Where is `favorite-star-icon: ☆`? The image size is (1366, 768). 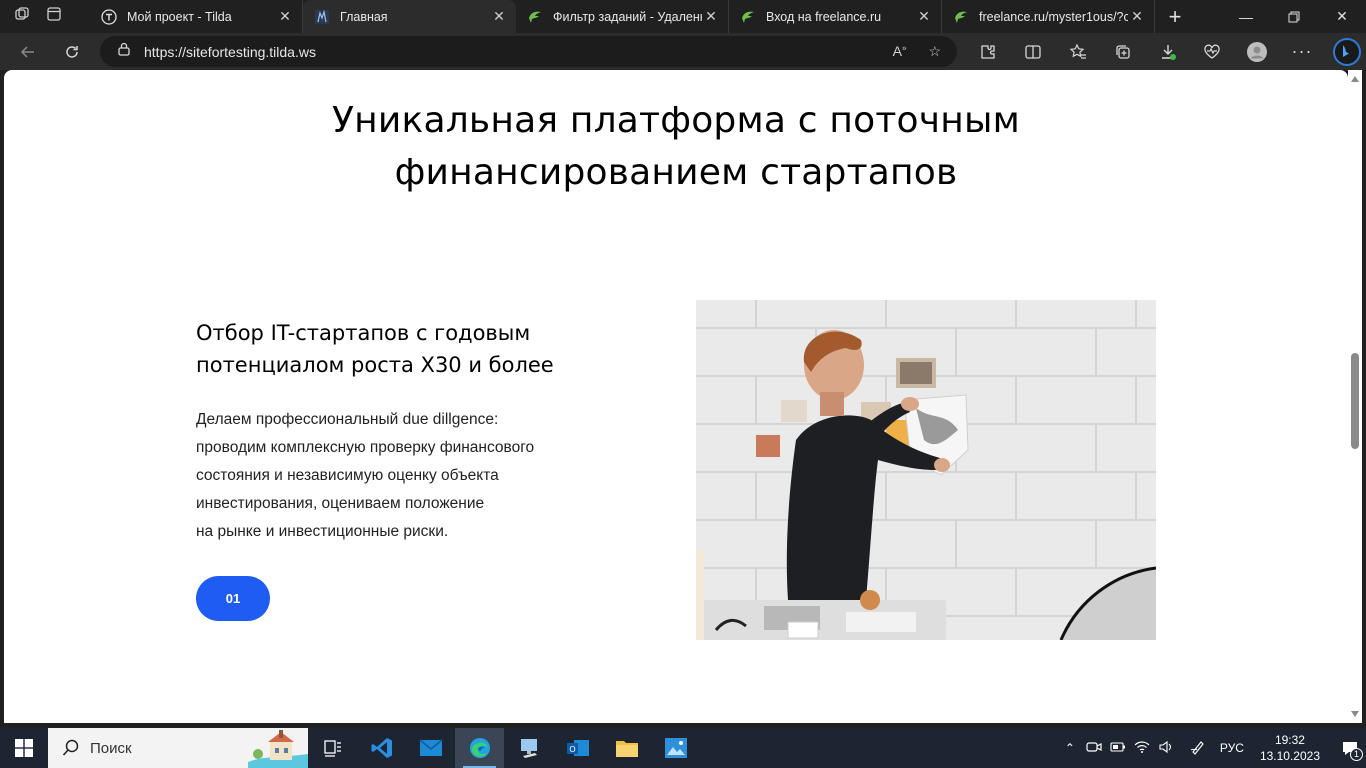
favorite-star-icon: ☆ is located at coordinates (934, 51).